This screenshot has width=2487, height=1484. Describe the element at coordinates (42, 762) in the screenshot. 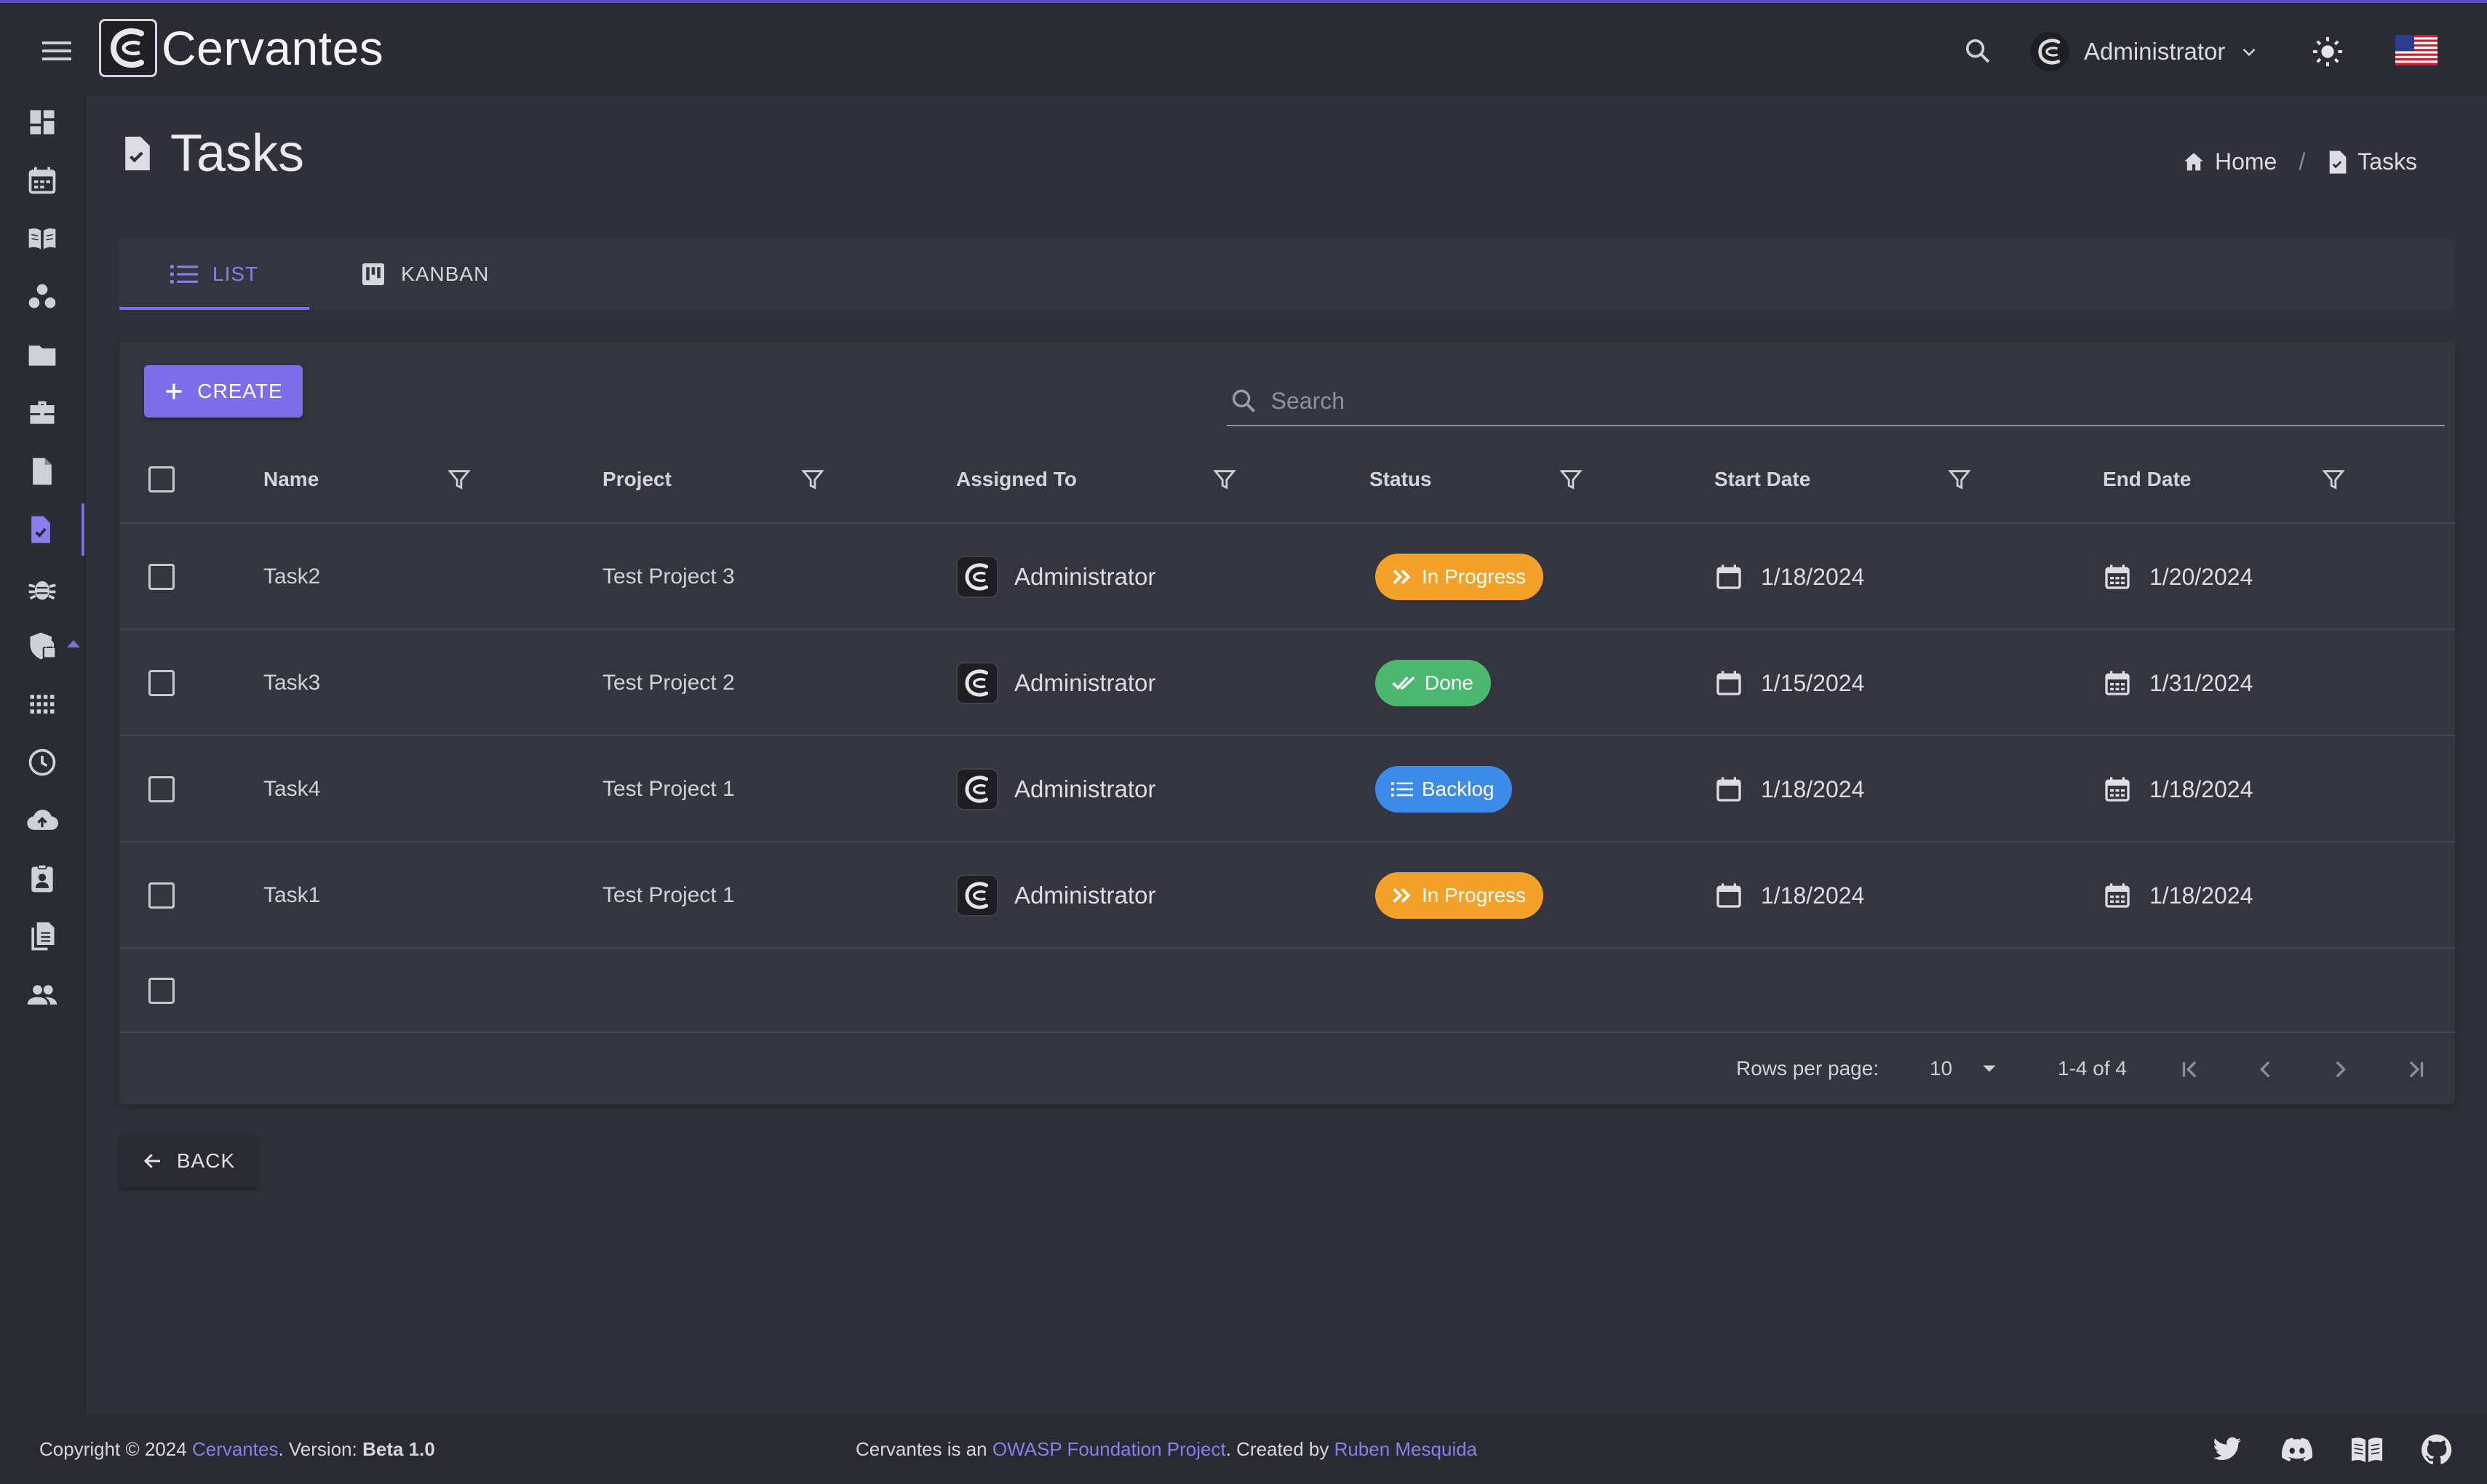

I see `sidebar-item-history` at that location.